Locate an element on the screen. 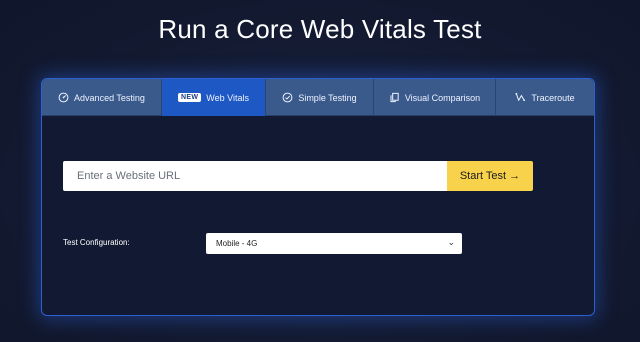 The image size is (640, 342). tab-web-vitals: NEW Web Vitals is located at coordinates (214, 97).